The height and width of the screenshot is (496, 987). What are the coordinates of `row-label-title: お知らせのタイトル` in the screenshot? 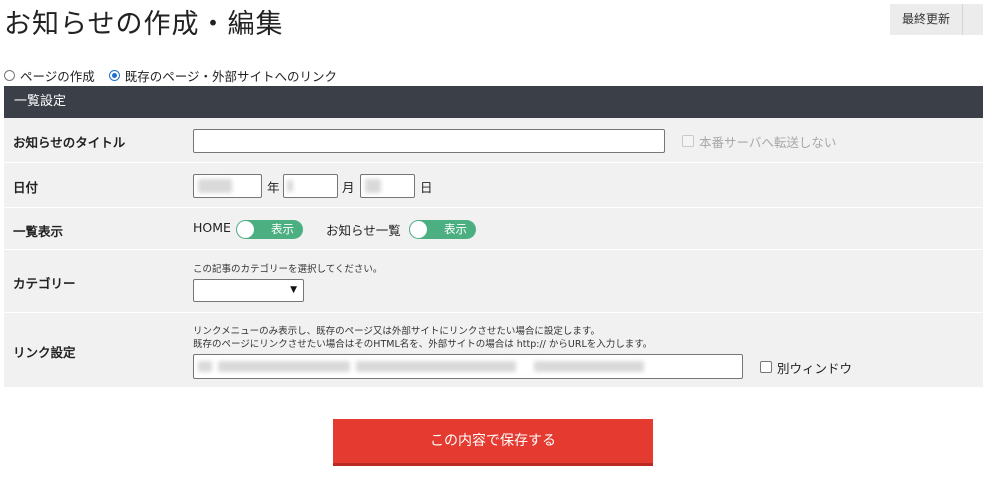 It's located at (69, 142).